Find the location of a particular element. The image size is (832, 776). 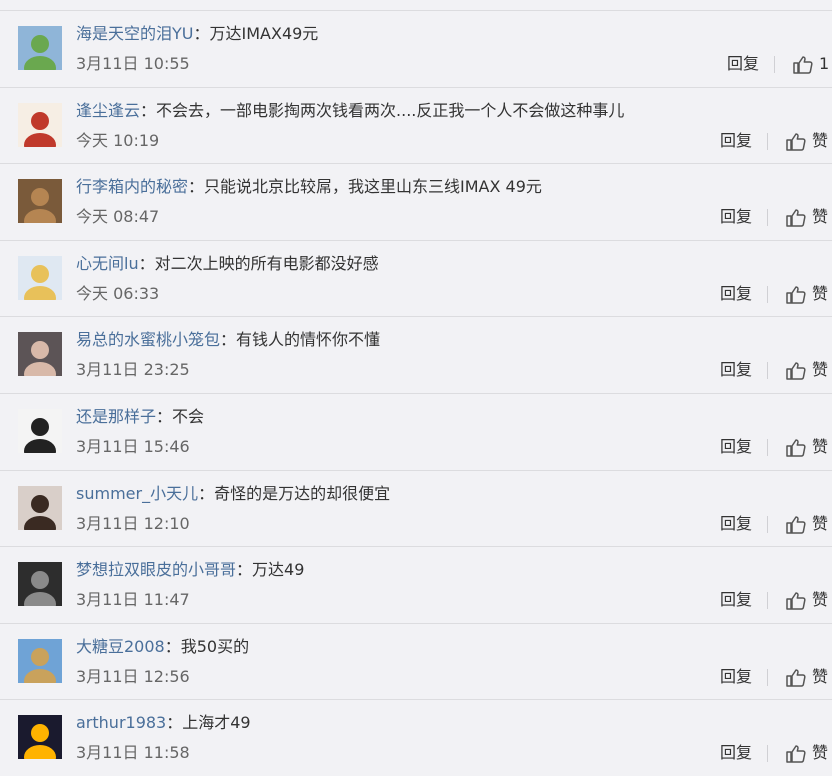

comment-text: 只能说北京比较屌，我这里山东三线IMAX 49元 is located at coordinates (373, 187).